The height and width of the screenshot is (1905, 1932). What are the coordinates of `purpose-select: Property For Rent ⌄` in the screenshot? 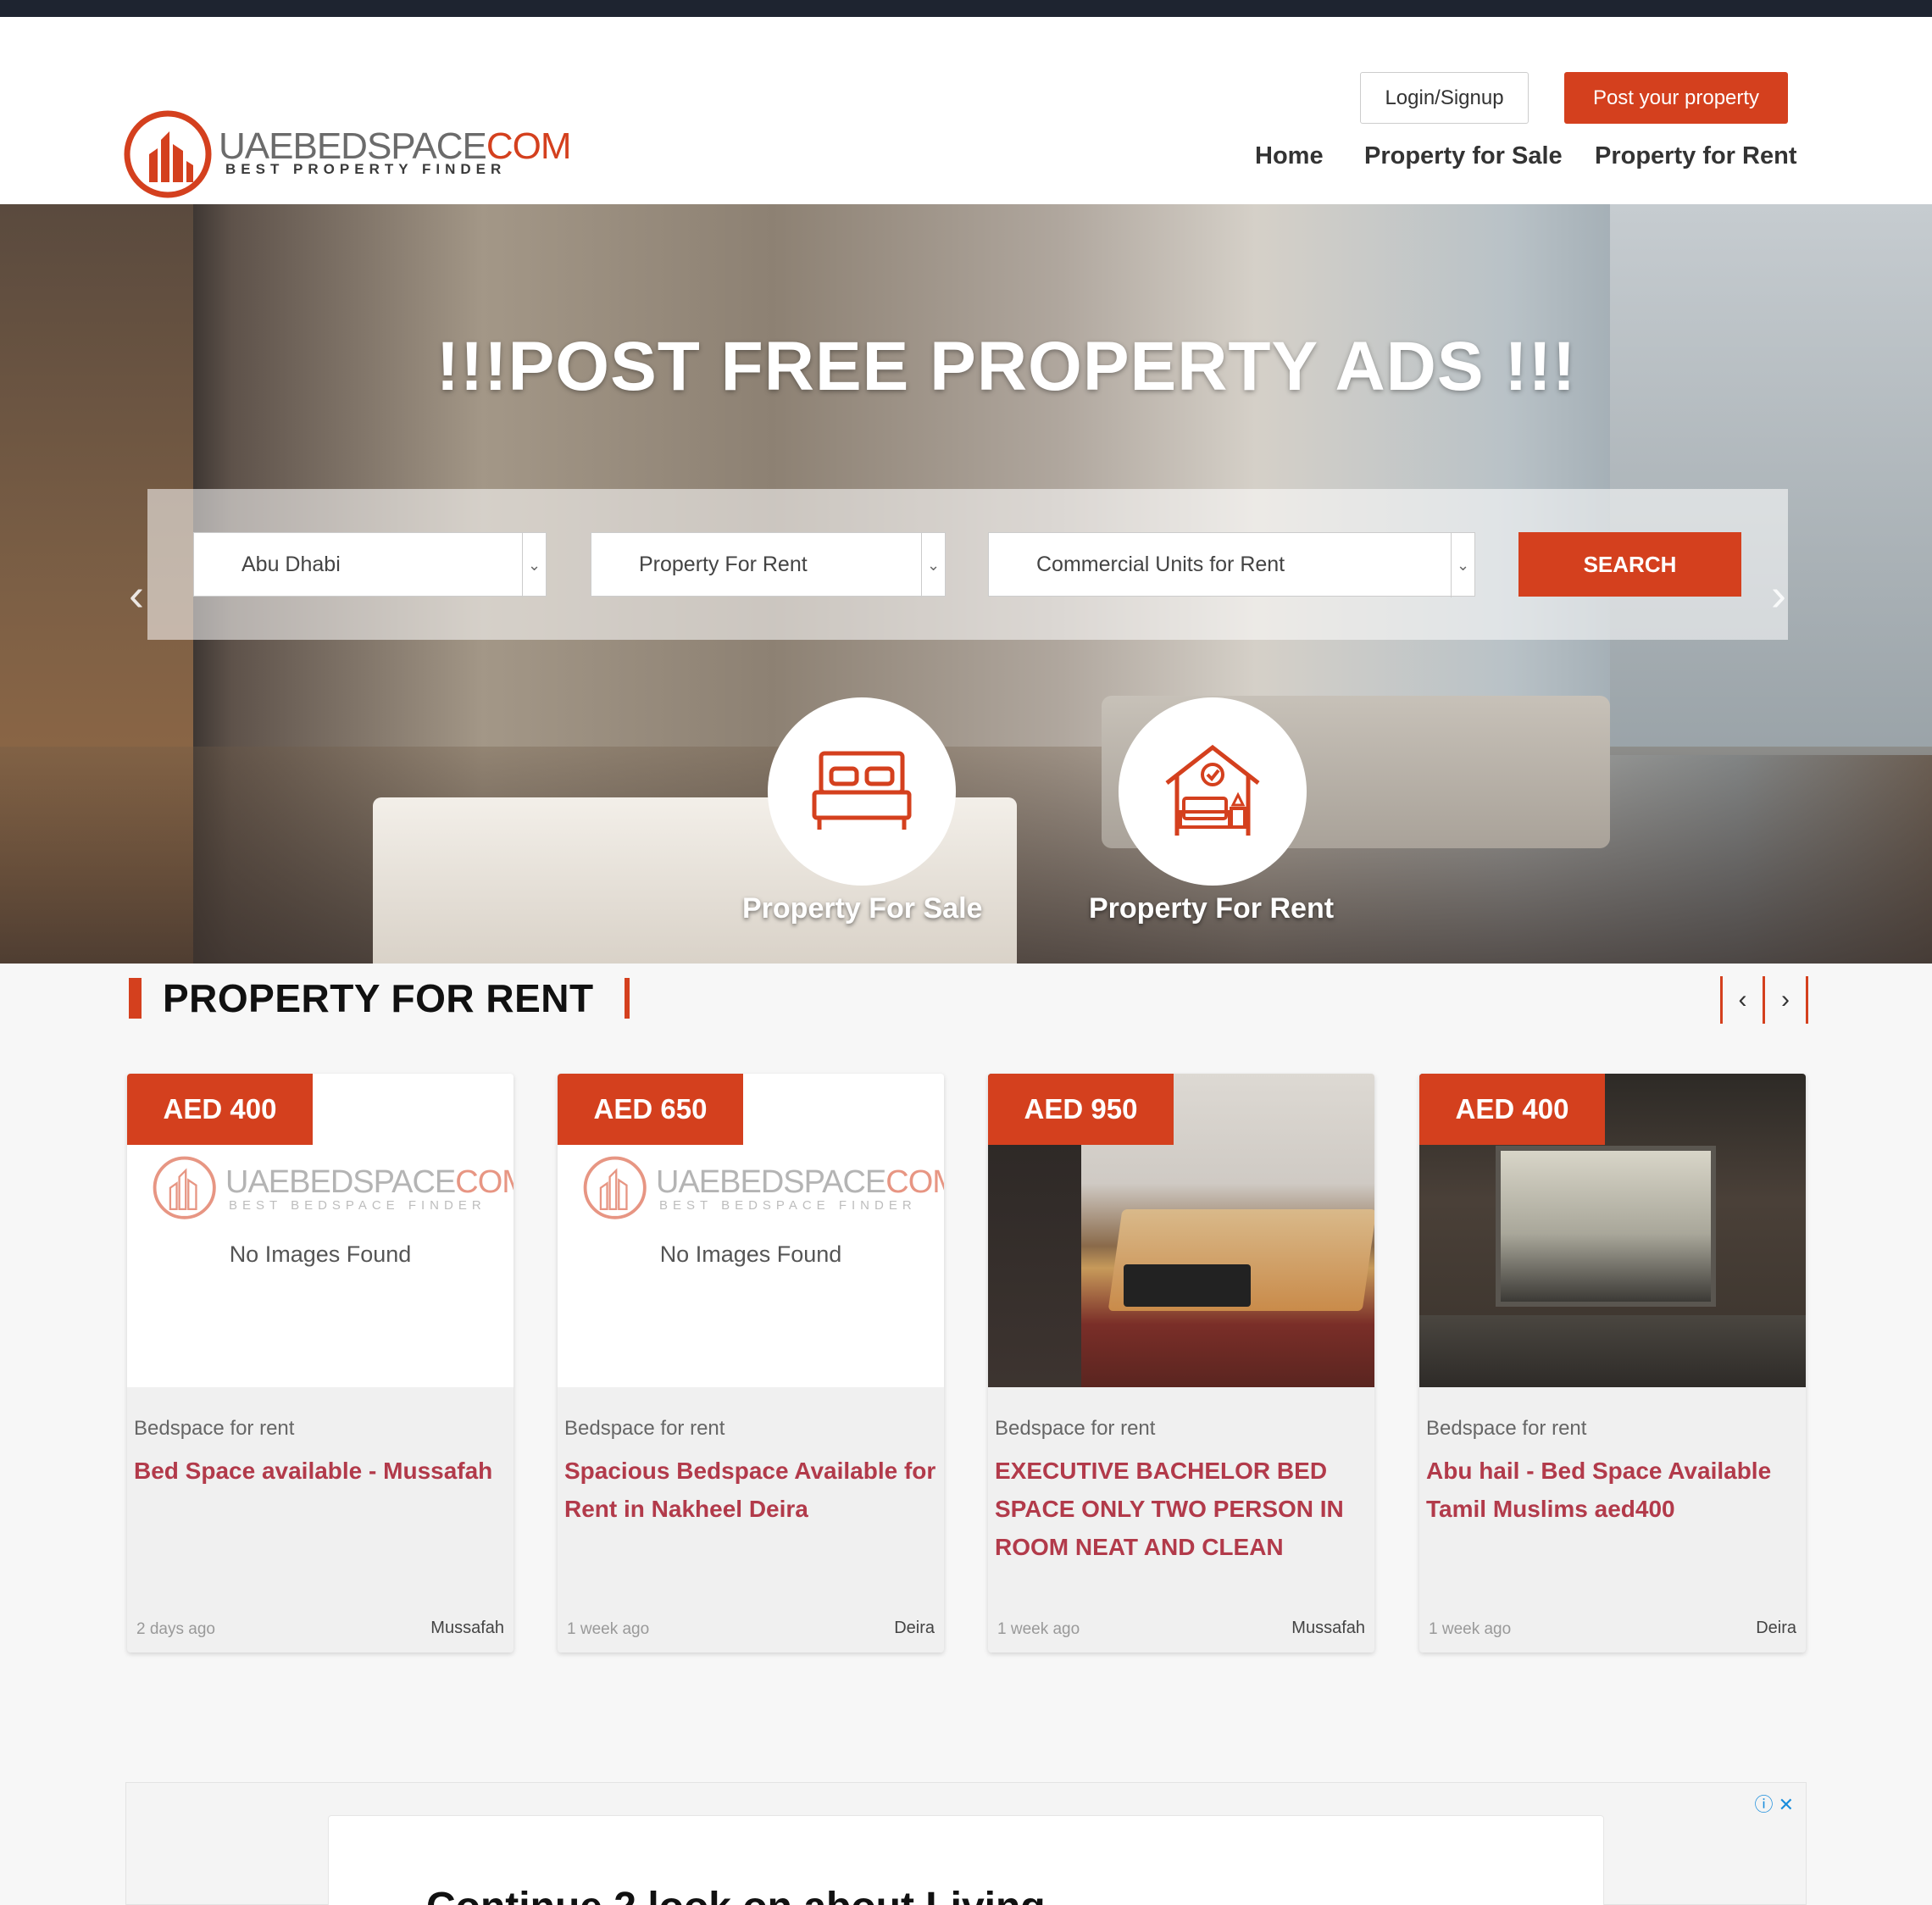 It's located at (768, 564).